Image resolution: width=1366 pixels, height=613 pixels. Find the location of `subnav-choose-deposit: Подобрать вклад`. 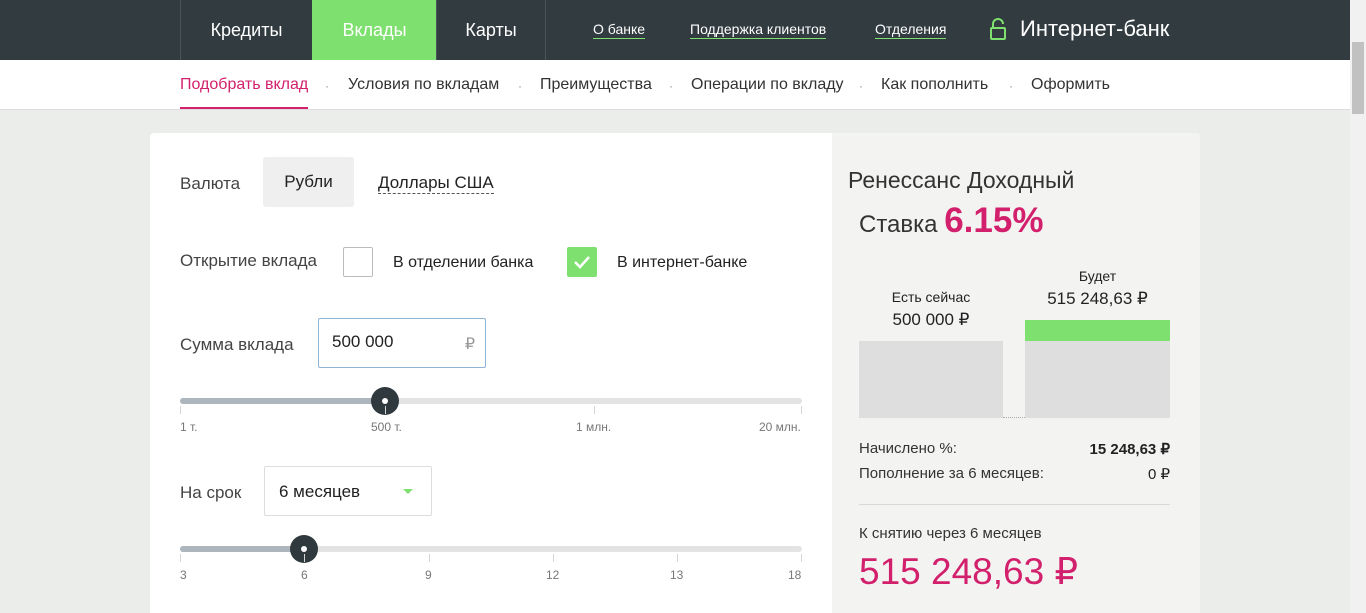

subnav-choose-deposit: Подобрать вклад is located at coordinates (244, 92).